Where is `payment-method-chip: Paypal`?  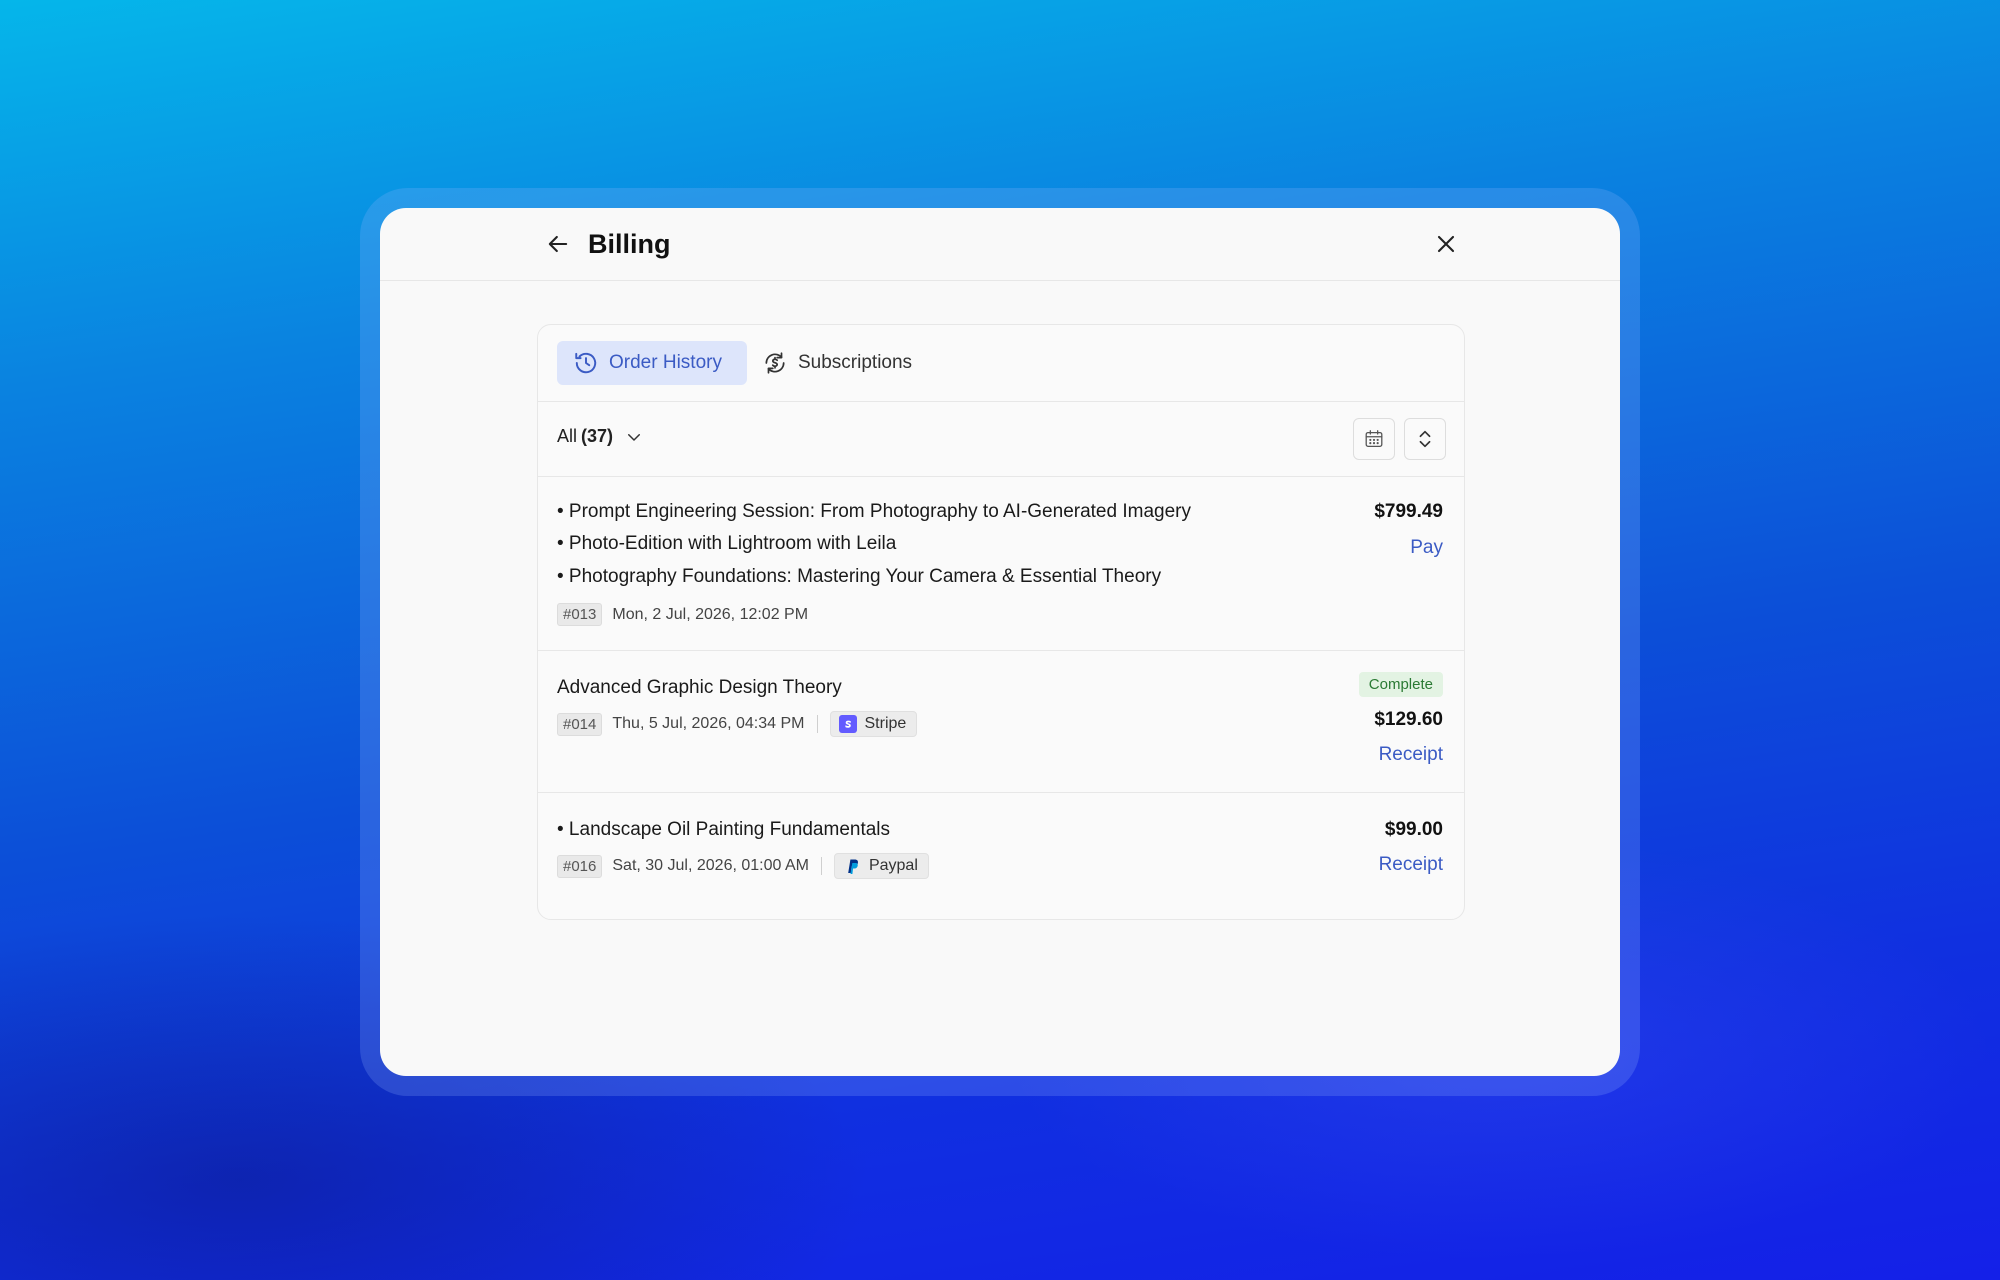
payment-method-chip: Paypal is located at coordinates (881, 866).